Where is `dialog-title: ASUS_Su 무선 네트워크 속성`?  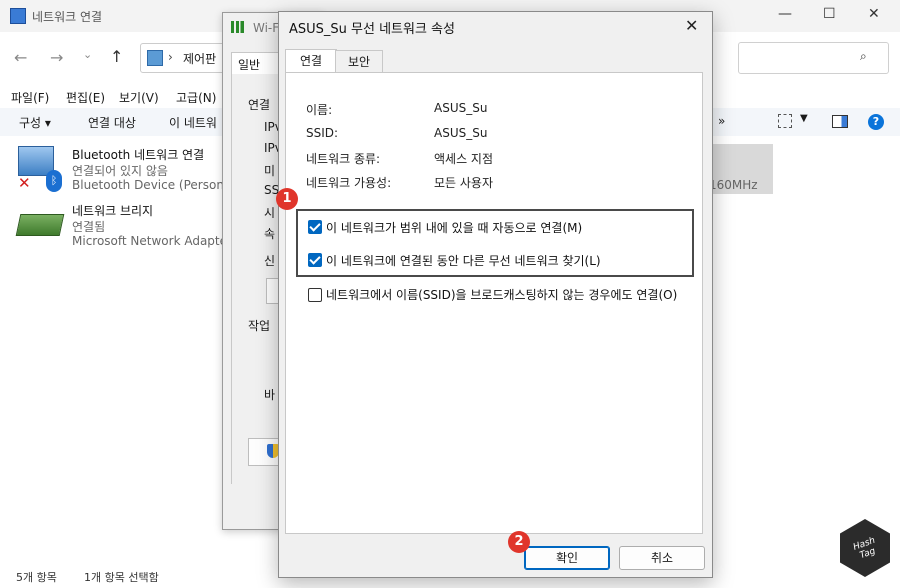
dialog-title: ASUS_Su 무선 네트워크 속성 is located at coordinates (372, 29).